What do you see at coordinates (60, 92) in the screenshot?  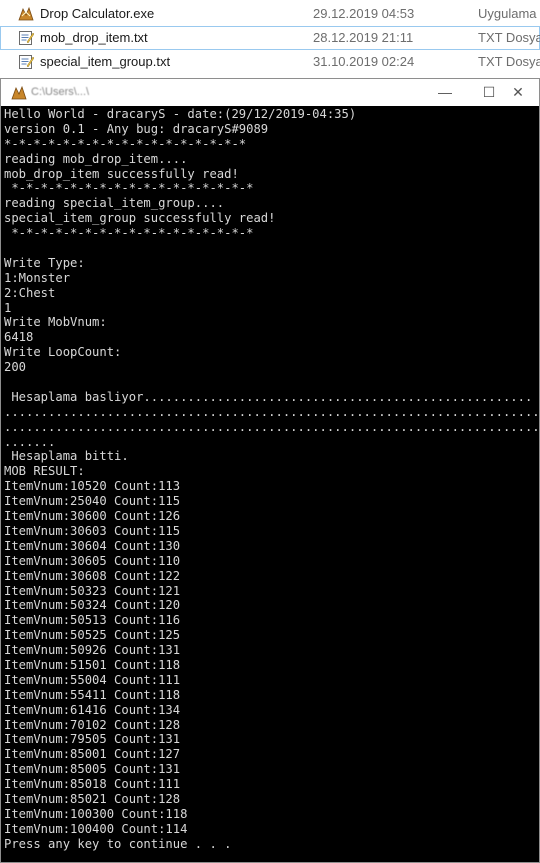 I see `window-title: C:\Users\...\` at bounding box center [60, 92].